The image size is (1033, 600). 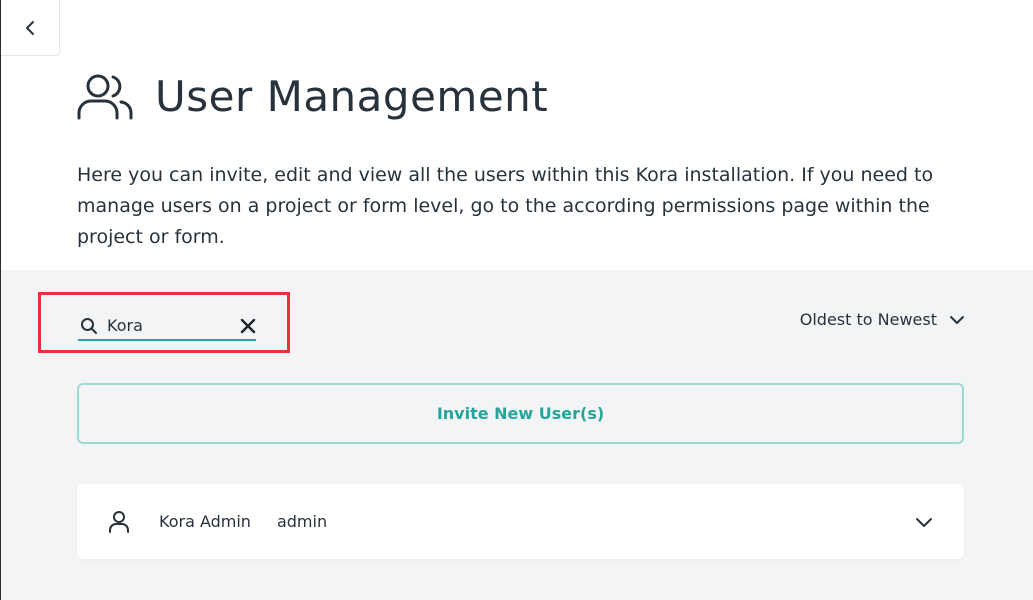 I want to click on users-icon, so click(x=105, y=97).